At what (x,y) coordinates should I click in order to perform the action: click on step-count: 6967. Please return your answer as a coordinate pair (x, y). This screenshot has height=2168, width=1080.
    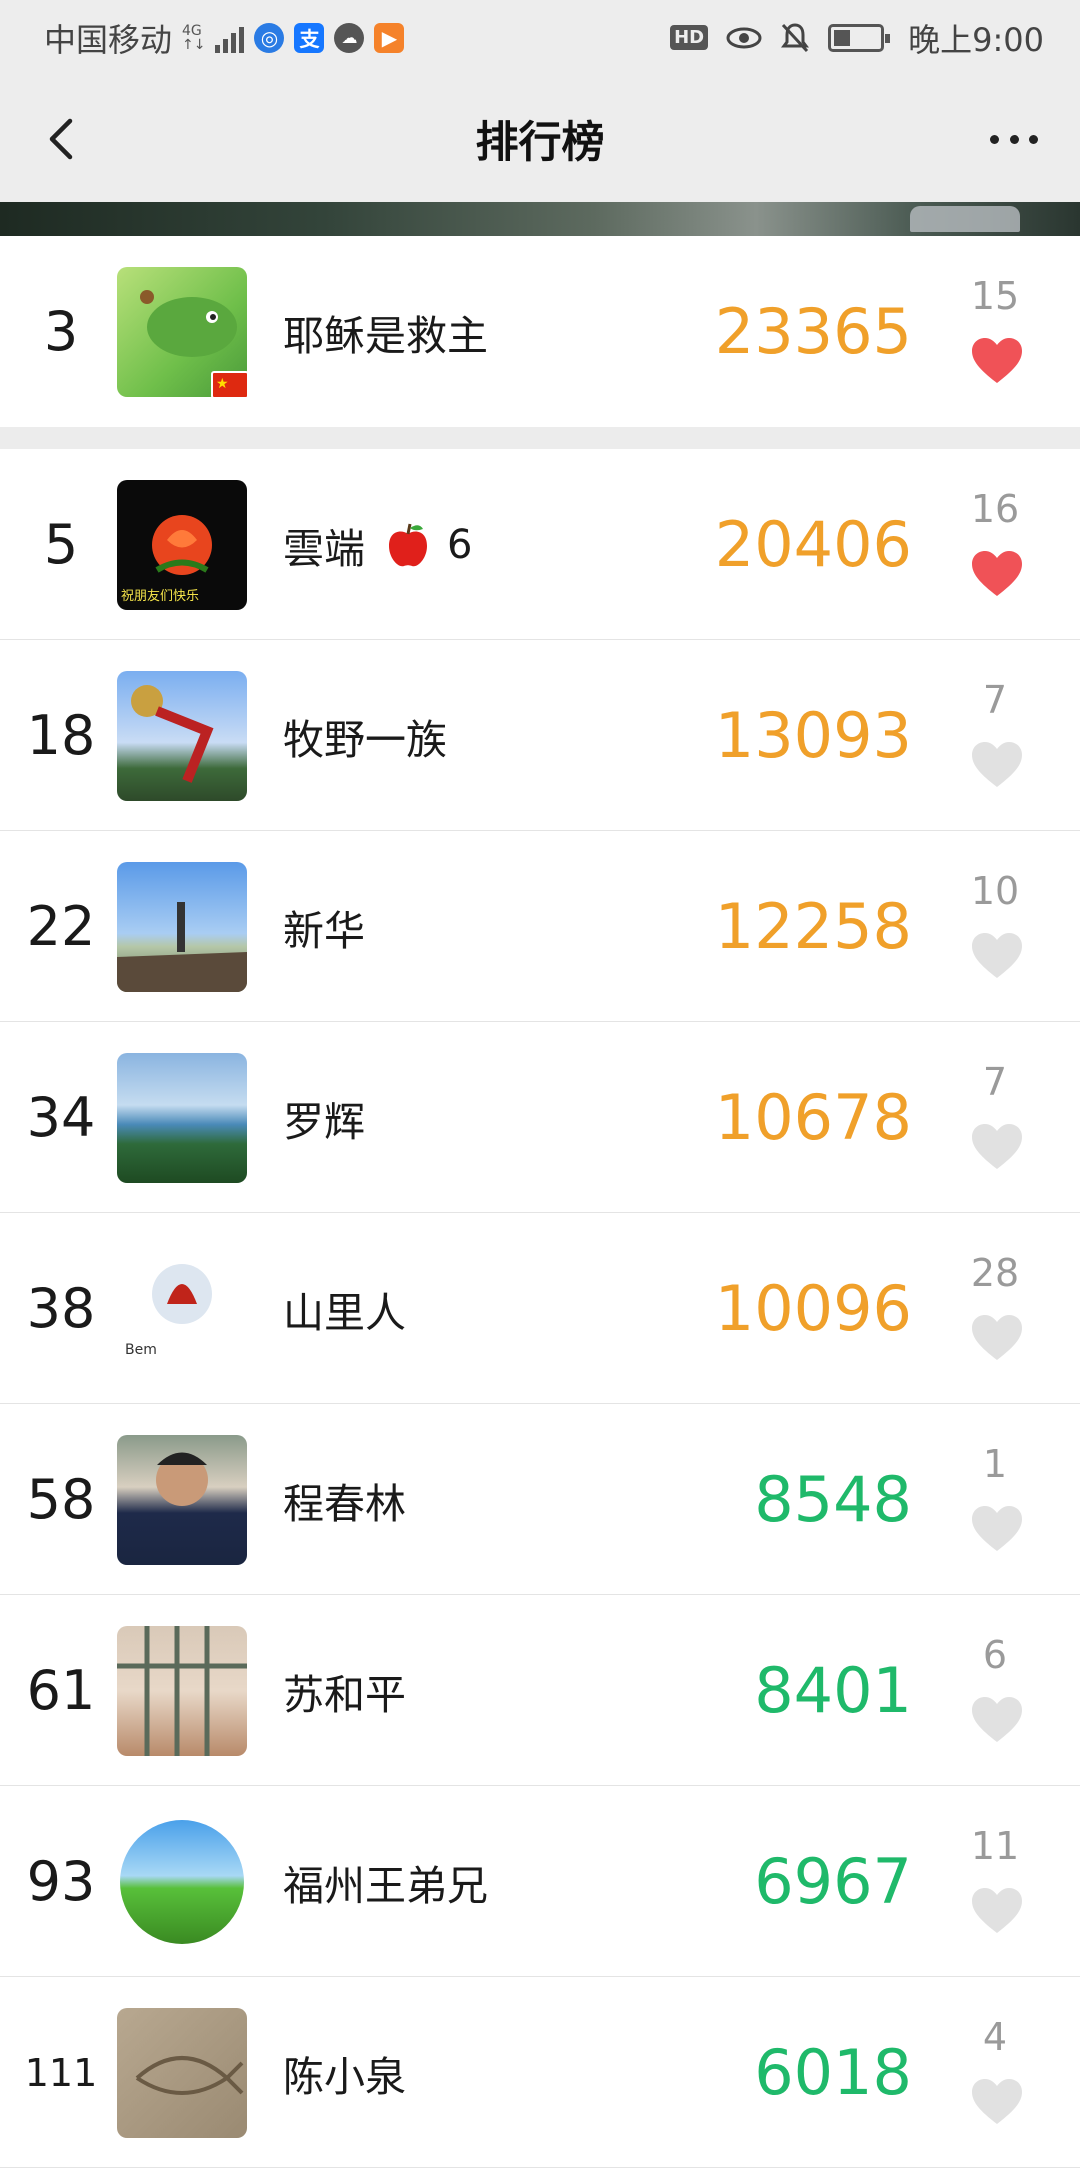
    Looking at the image, I should click on (833, 1881).